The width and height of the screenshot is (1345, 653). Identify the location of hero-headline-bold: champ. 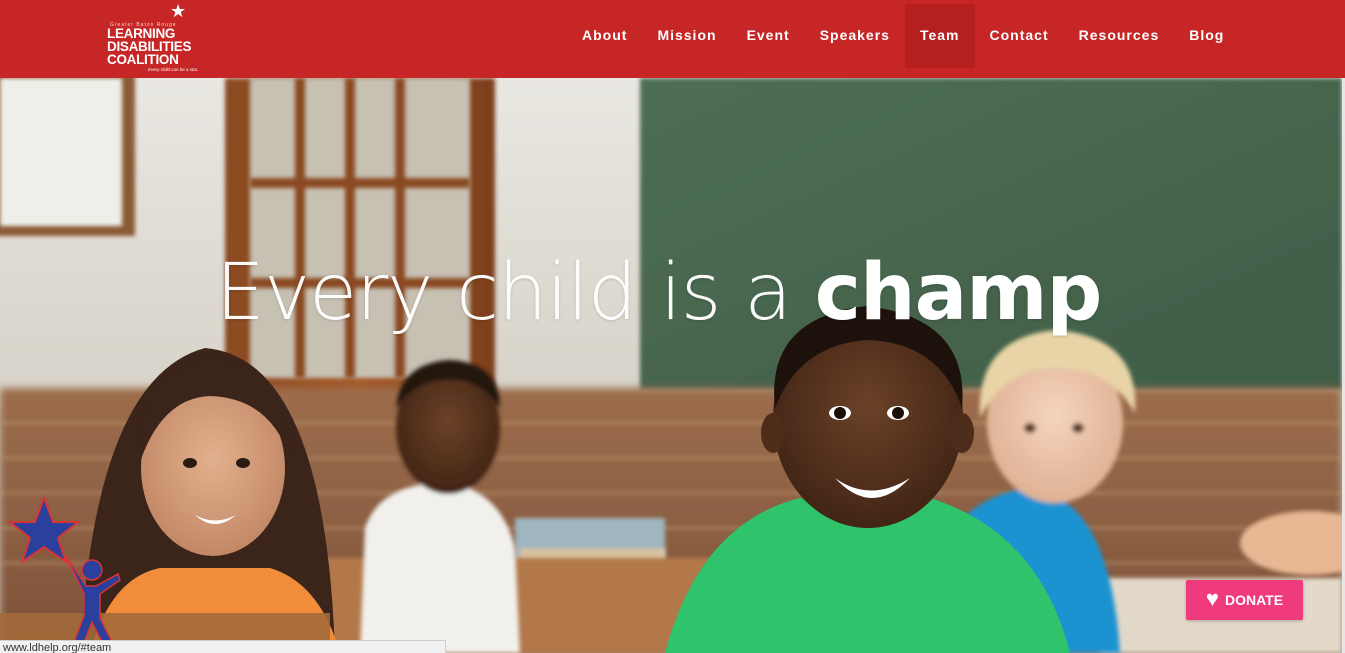
(958, 293).